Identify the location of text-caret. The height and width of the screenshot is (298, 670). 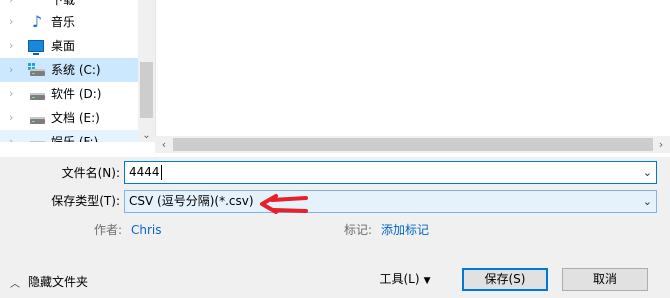
(161, 172).